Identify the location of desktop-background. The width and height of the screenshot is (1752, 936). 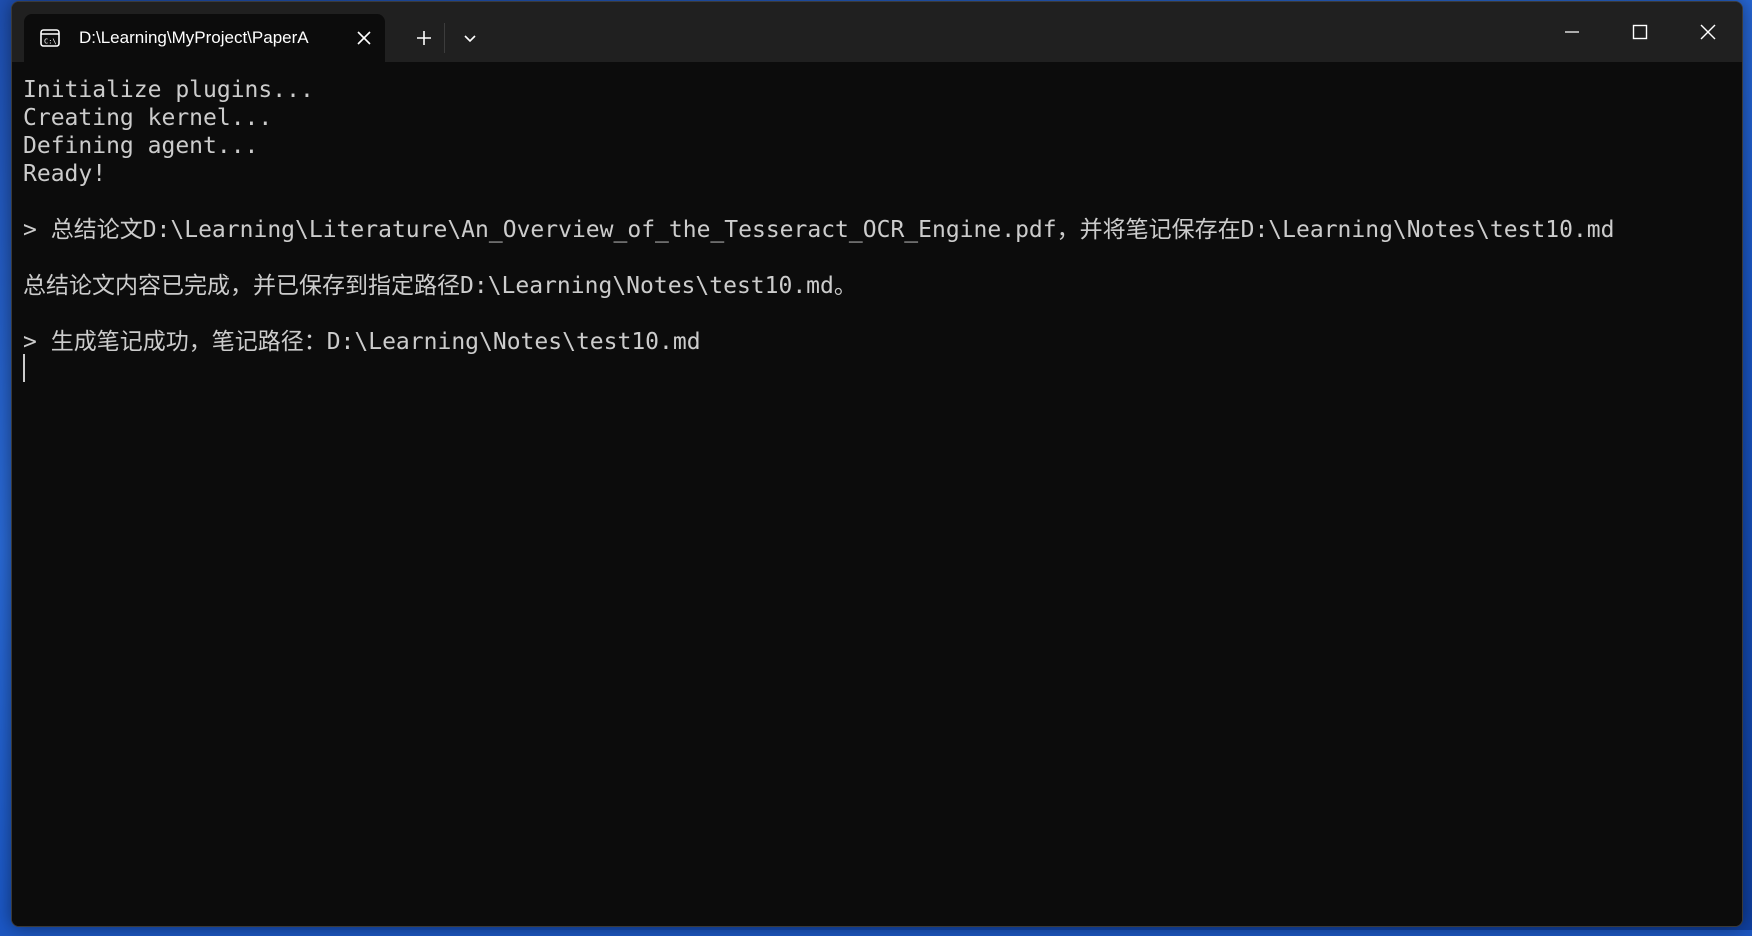
(876, 933).